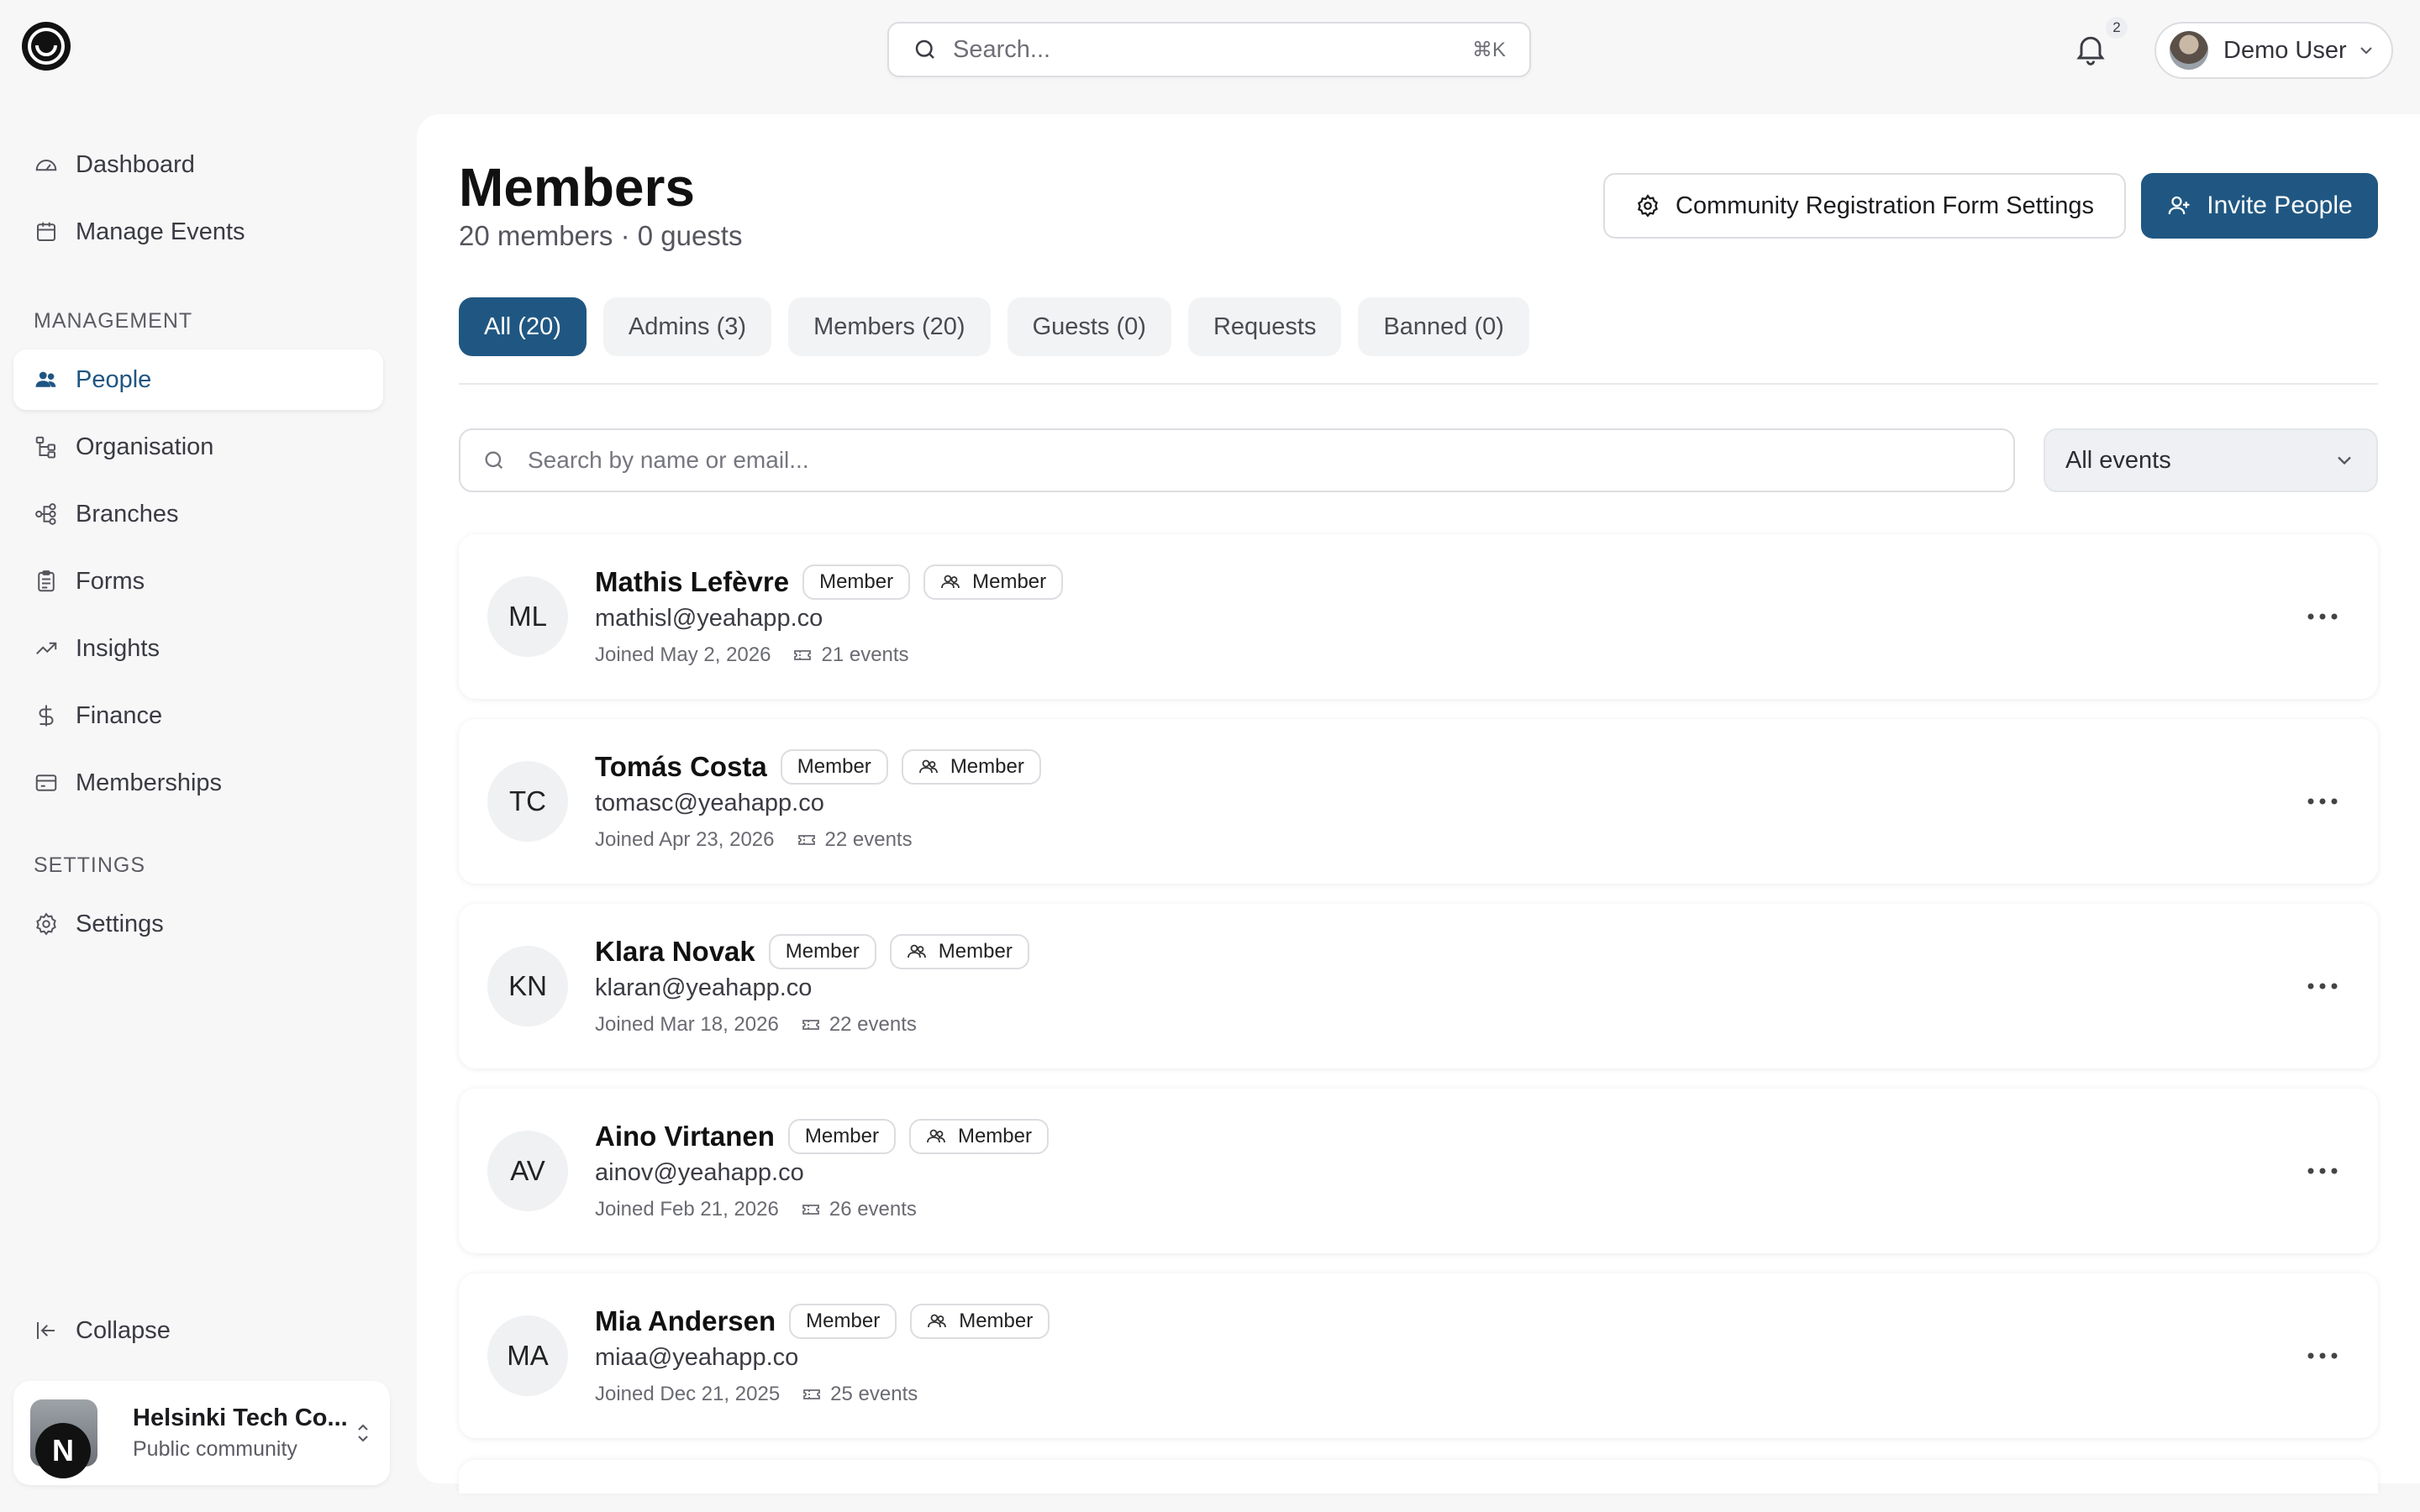  Describe the element at coordinates (198, 648) in the screenshot. I see `sidebar-item-insights: Insights` at that location.